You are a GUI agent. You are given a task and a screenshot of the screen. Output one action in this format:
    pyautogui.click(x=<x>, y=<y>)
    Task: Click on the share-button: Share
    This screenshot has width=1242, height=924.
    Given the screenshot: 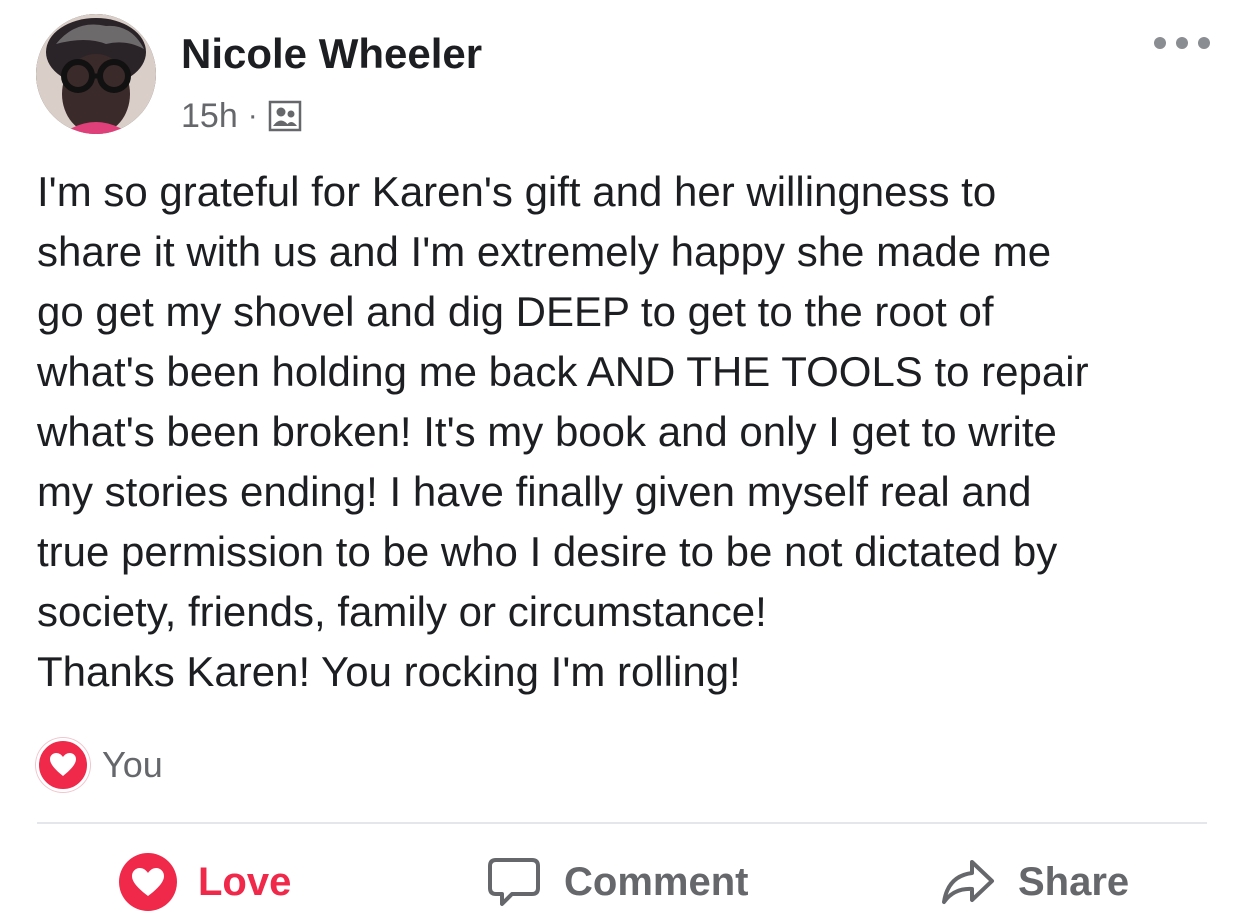 What is the action you would take?
    pyautogui.click(x=1033, y=882)
    